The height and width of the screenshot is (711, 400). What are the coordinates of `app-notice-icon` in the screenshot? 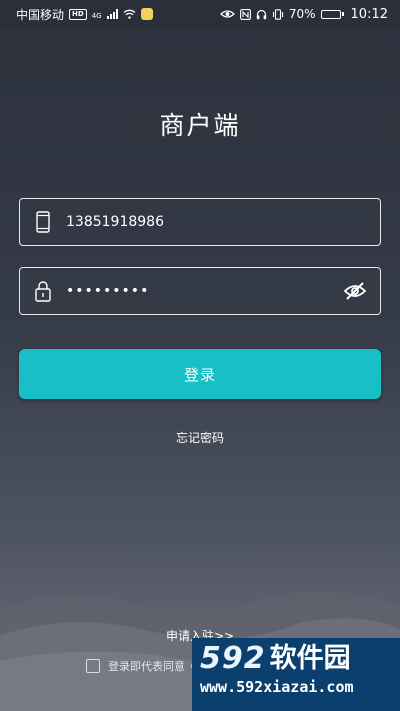 It's located at (146, 14).